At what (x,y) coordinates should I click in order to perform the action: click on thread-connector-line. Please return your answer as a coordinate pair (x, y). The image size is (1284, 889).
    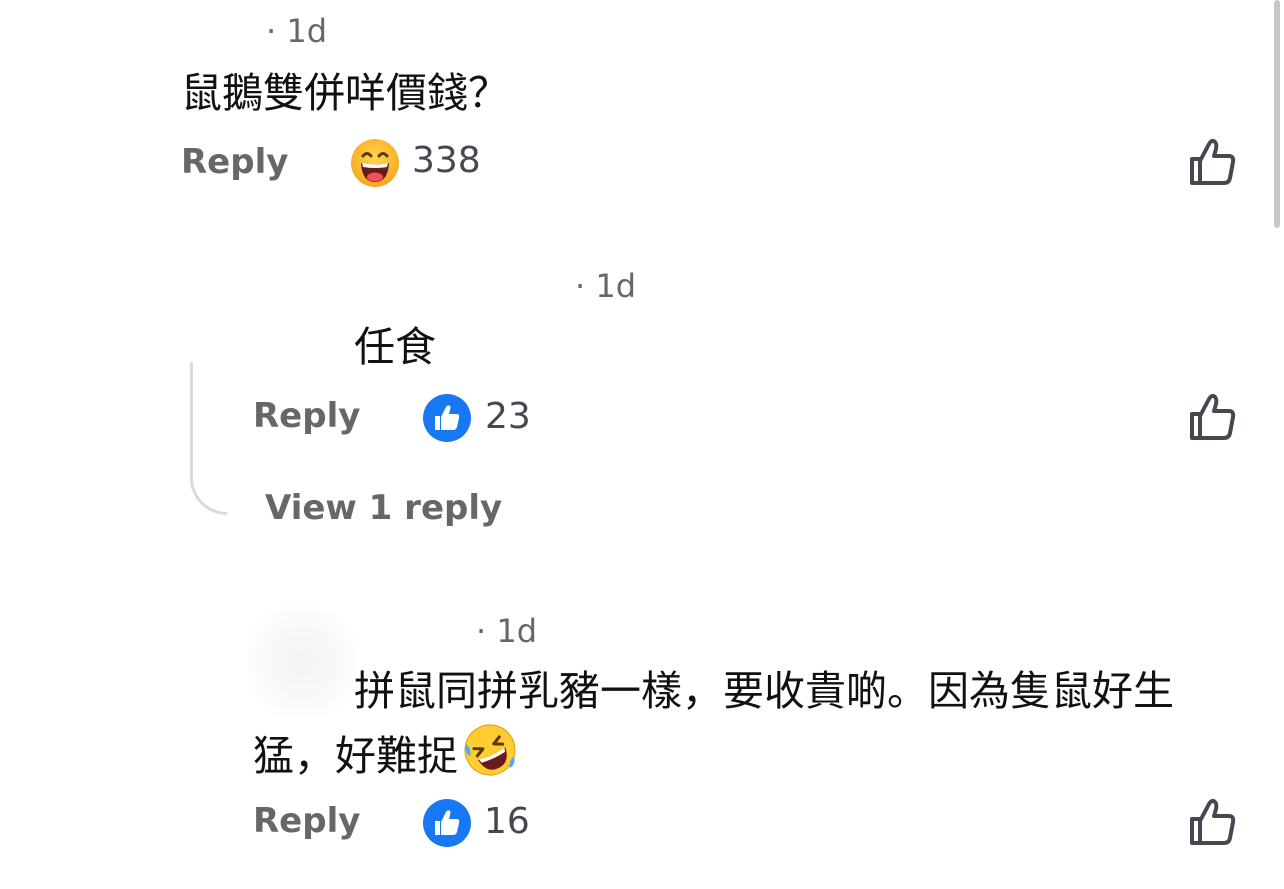
    Looking at the image, I should click on (208, 438).